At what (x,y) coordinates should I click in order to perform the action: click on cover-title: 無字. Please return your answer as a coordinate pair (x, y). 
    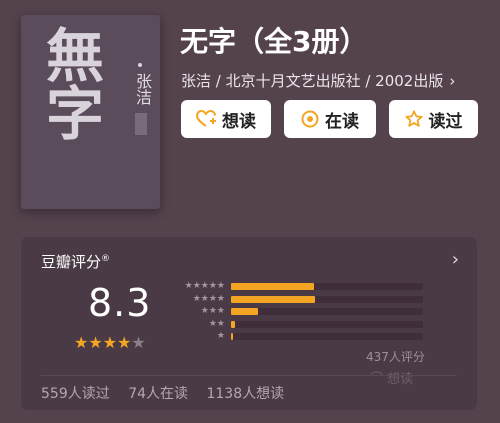
    Looking at the image, I should click on (70, 83).